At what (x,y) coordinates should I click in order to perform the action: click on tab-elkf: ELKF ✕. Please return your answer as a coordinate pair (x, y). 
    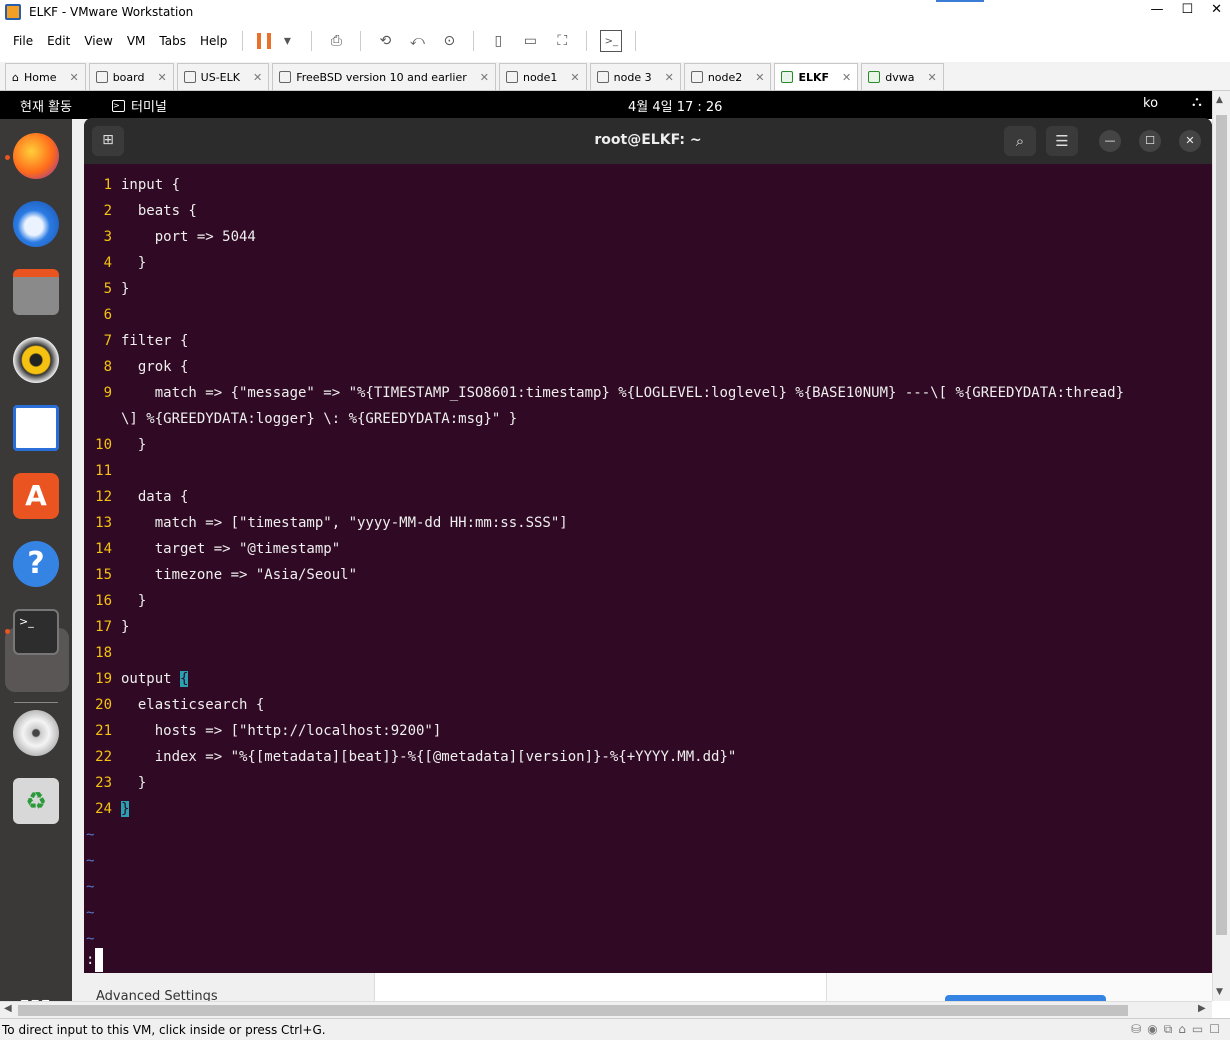
    Looking at the image, I should click on (816, 76).